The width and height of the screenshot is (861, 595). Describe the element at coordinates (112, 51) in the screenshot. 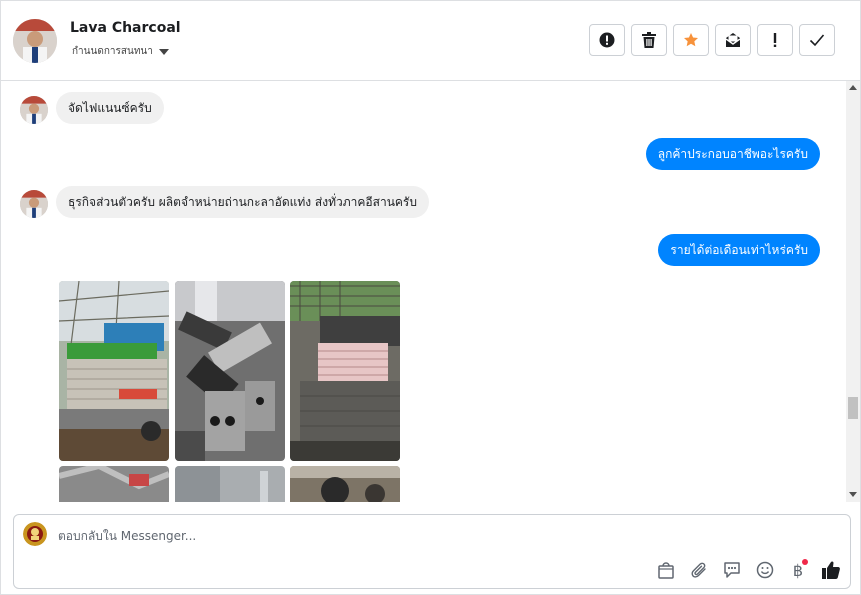

I see `status-label: กำนนดการสนทนา` at that location.